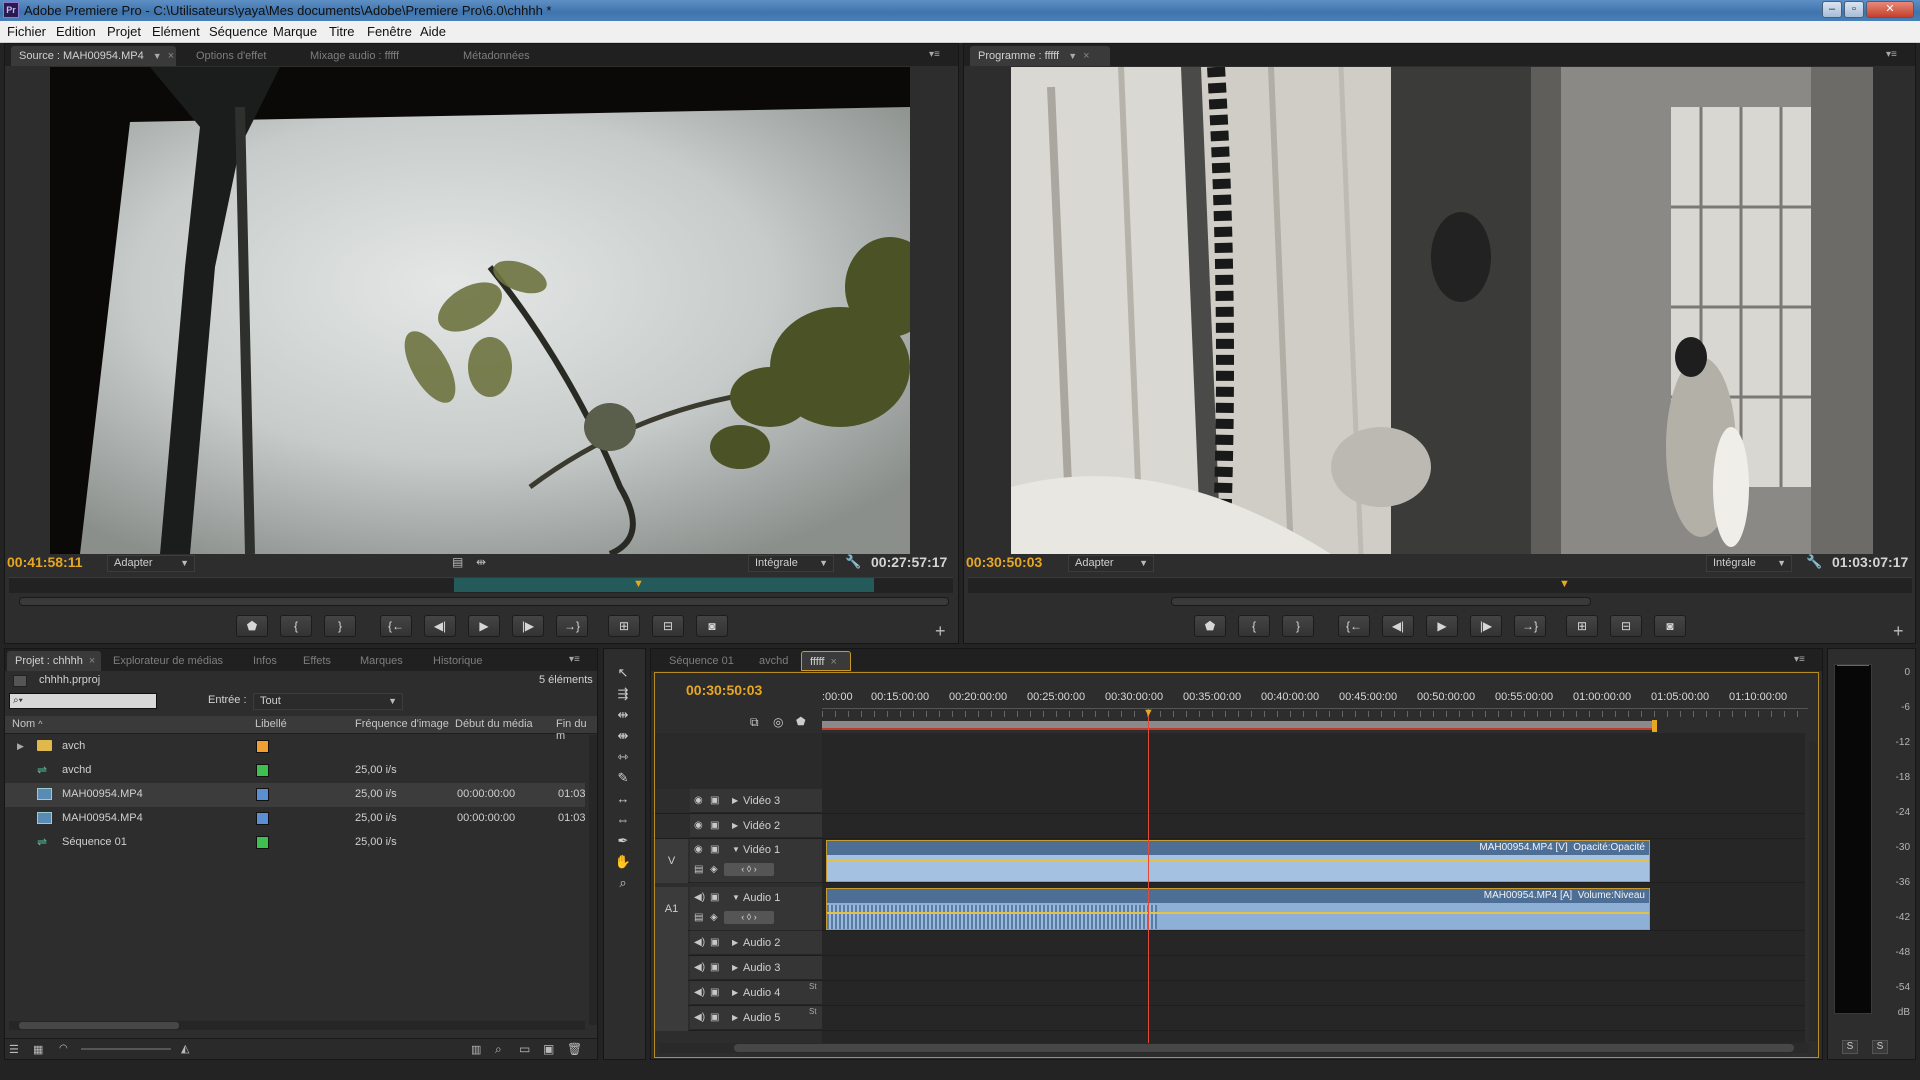  What do you see at coordinates (126, 1049) in the screenshot?
I see `zoom-slider` at bounding box center [126, 1049].